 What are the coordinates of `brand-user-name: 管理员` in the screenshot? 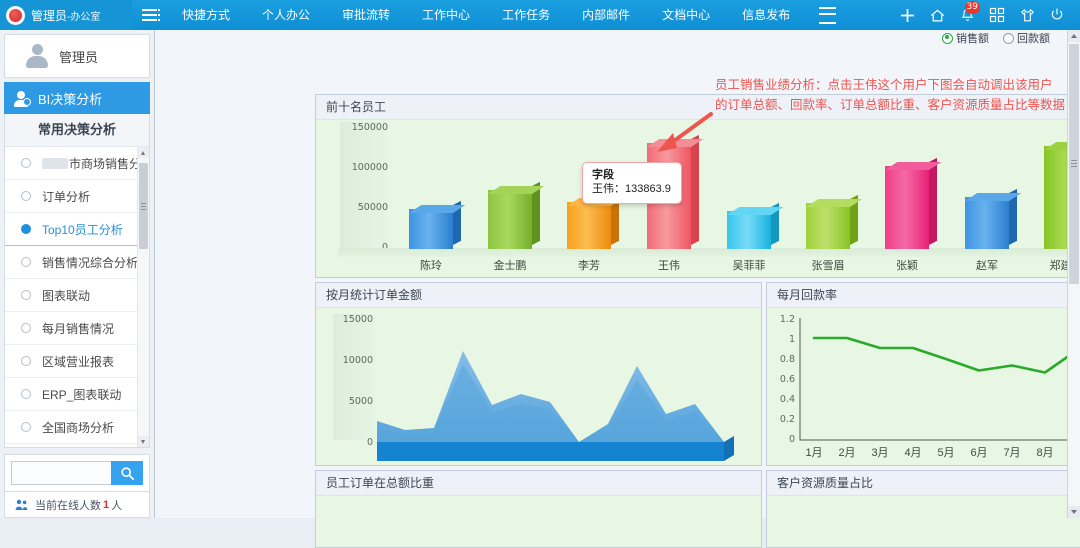 It's located at (49, 15).